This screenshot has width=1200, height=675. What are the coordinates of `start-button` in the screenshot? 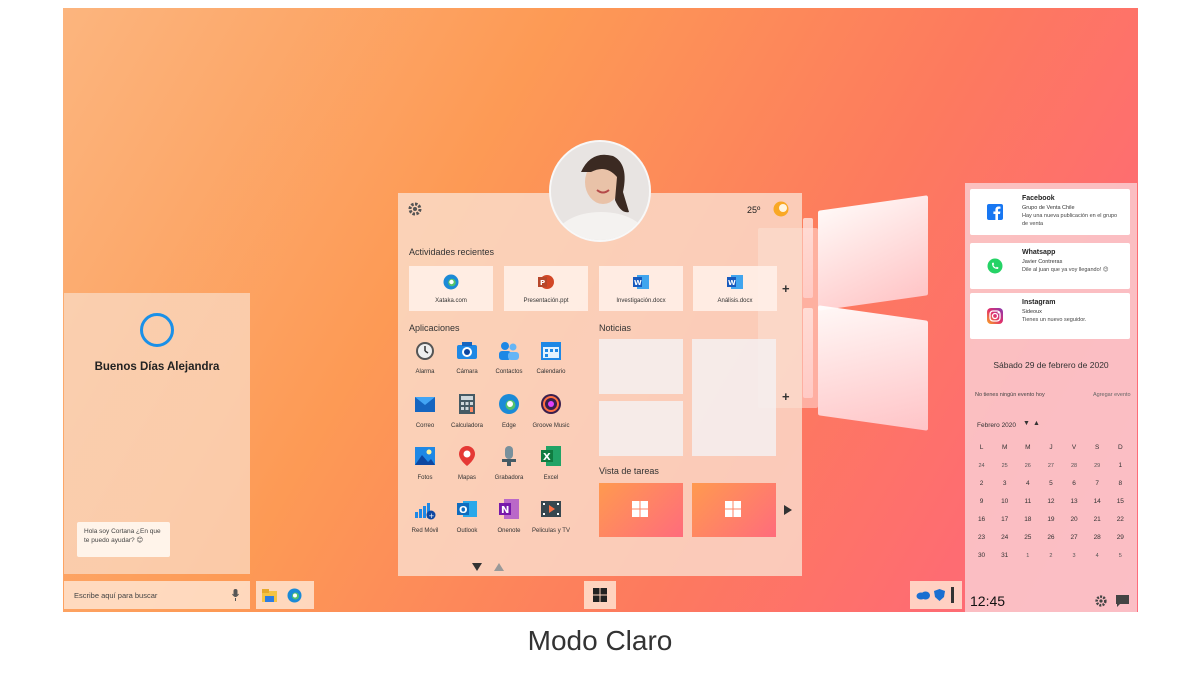 It's located at (600, 595).